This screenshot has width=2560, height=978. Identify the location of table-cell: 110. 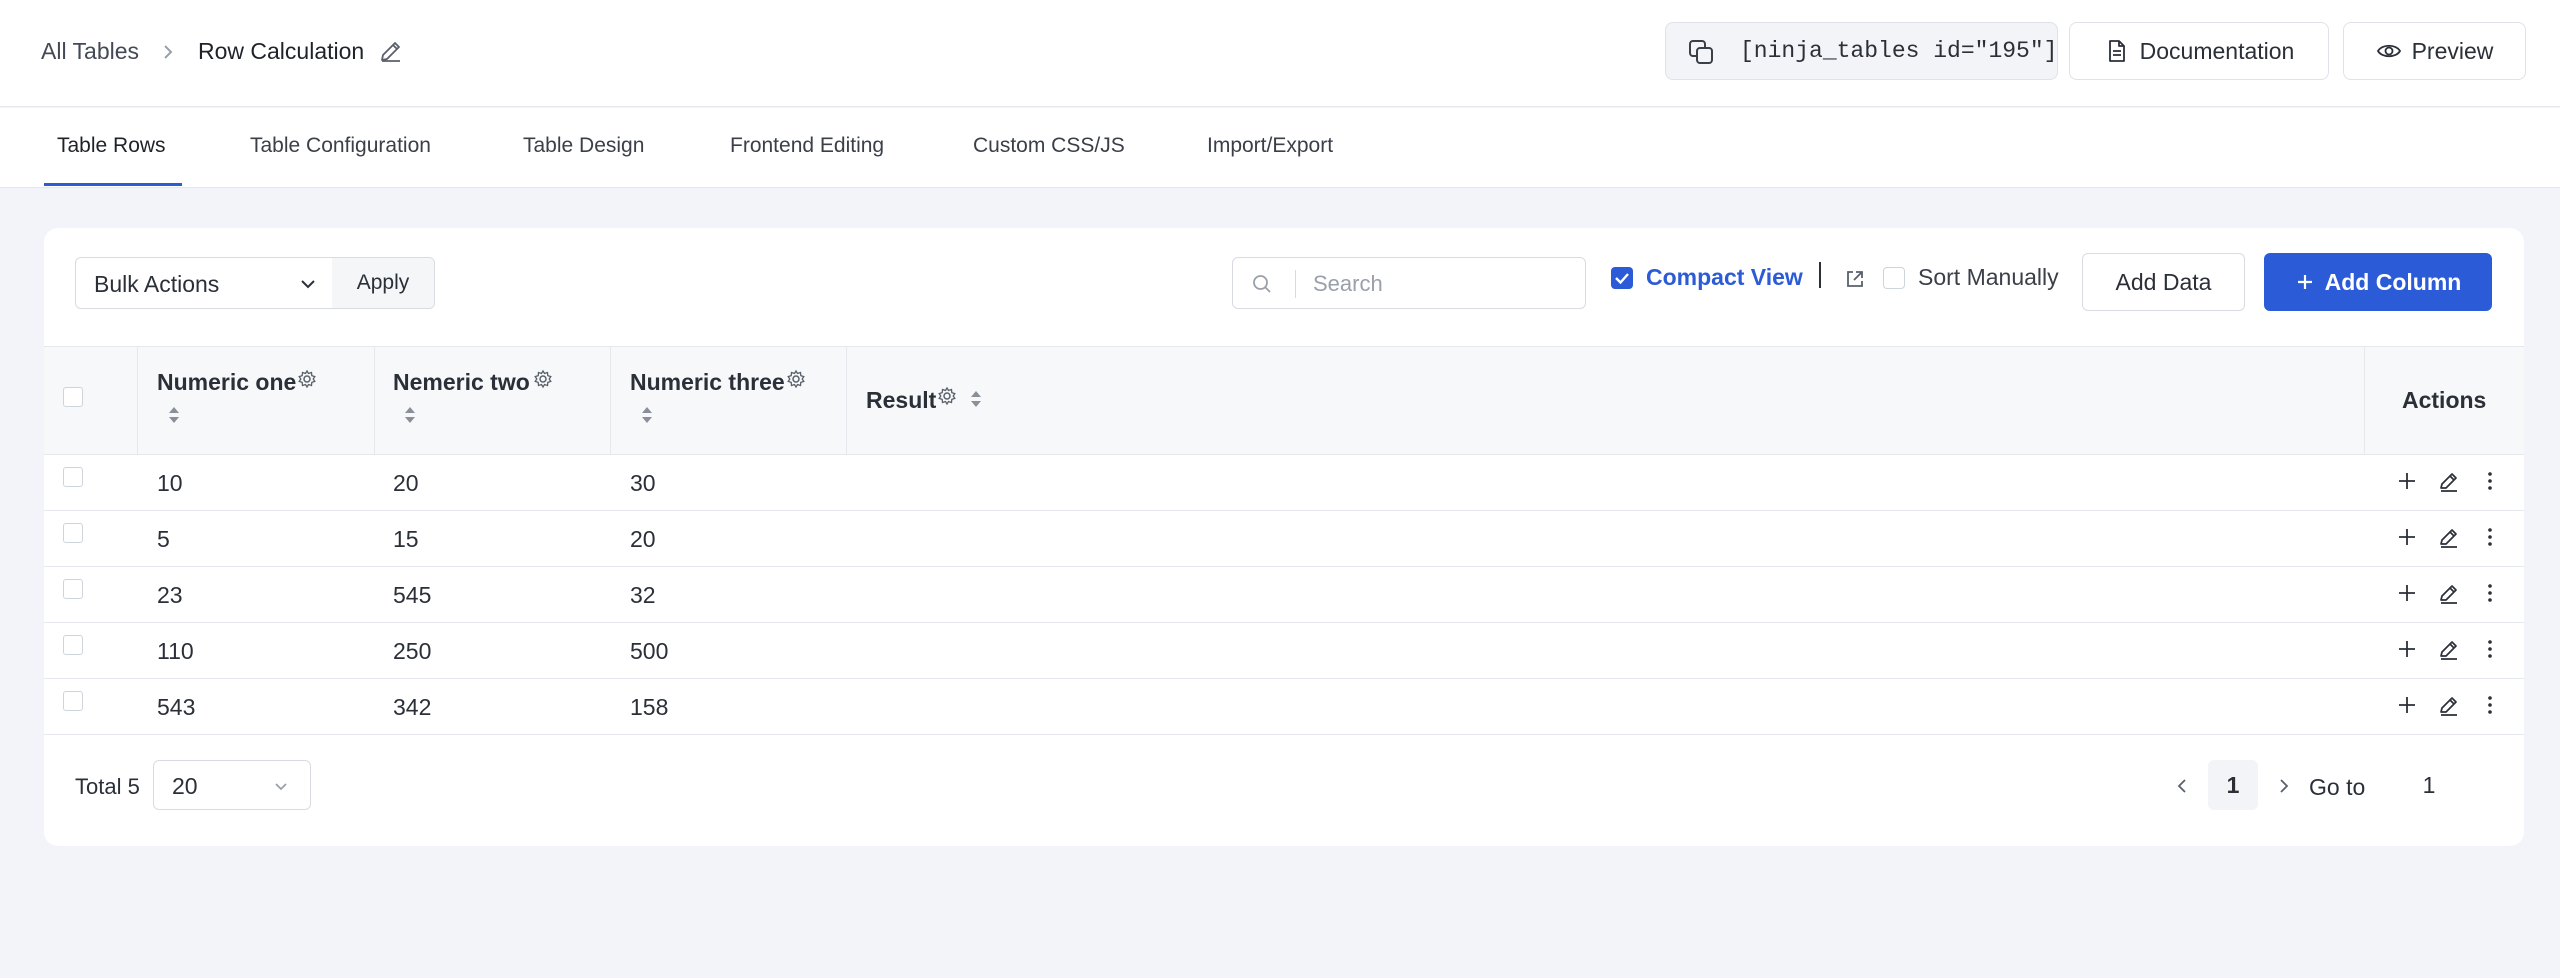
(175, 651).